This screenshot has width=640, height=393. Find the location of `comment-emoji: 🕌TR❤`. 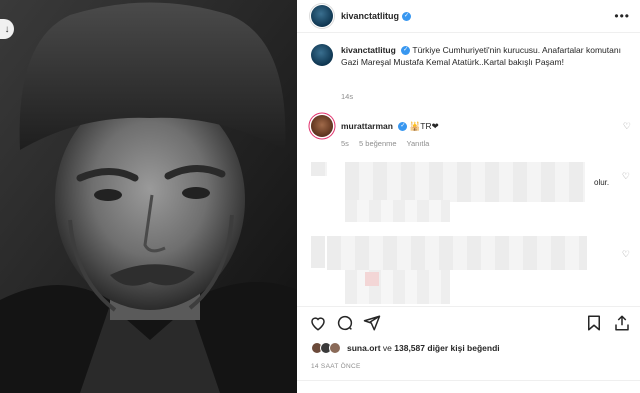

comment-emoji: 🕌TR❤ is located at coordinates (424, 126).